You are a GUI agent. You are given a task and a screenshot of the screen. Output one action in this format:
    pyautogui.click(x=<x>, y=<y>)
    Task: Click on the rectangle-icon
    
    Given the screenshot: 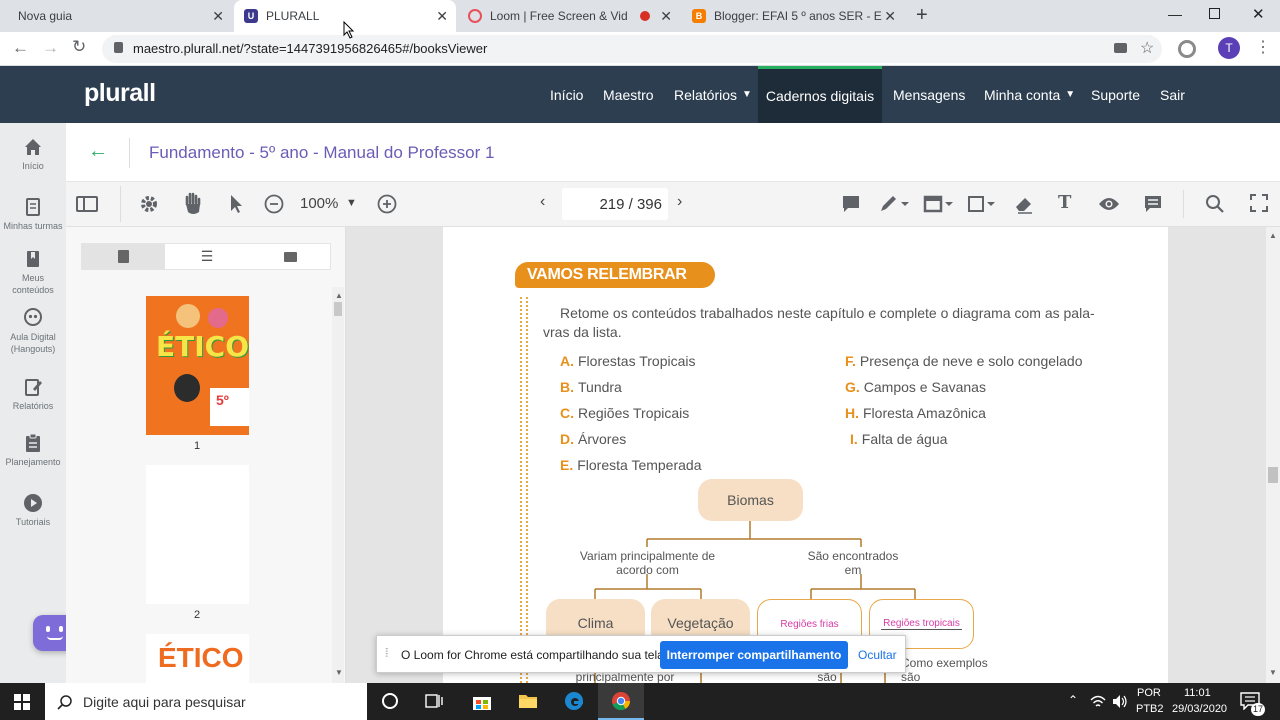 What is the action you would take?
    pyautogui.click(x=983, y=204)
    